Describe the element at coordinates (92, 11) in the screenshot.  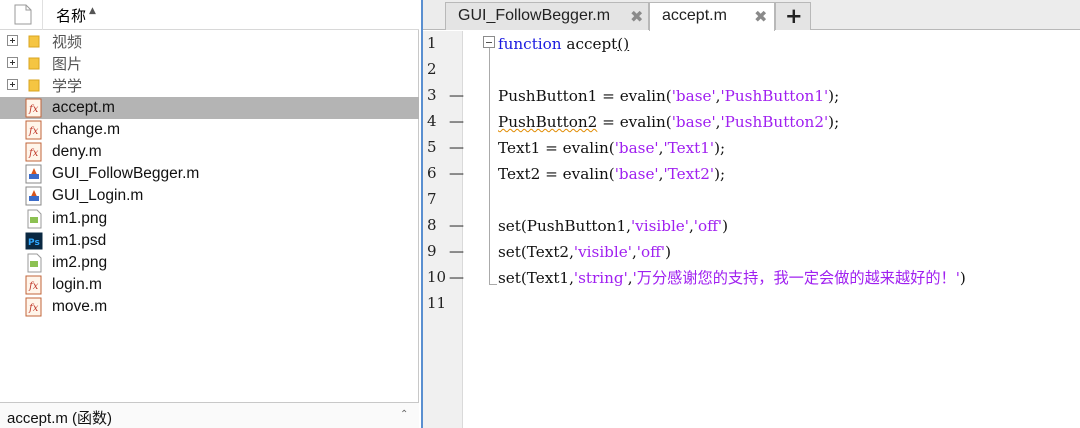
I see `sort-ascending-icon: ▲` at that location.